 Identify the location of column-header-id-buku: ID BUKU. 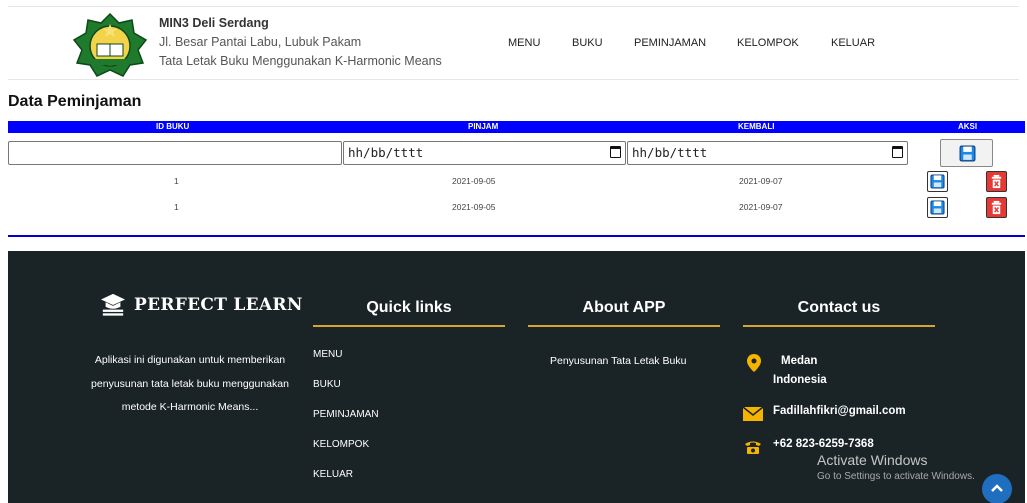
(173, 126).